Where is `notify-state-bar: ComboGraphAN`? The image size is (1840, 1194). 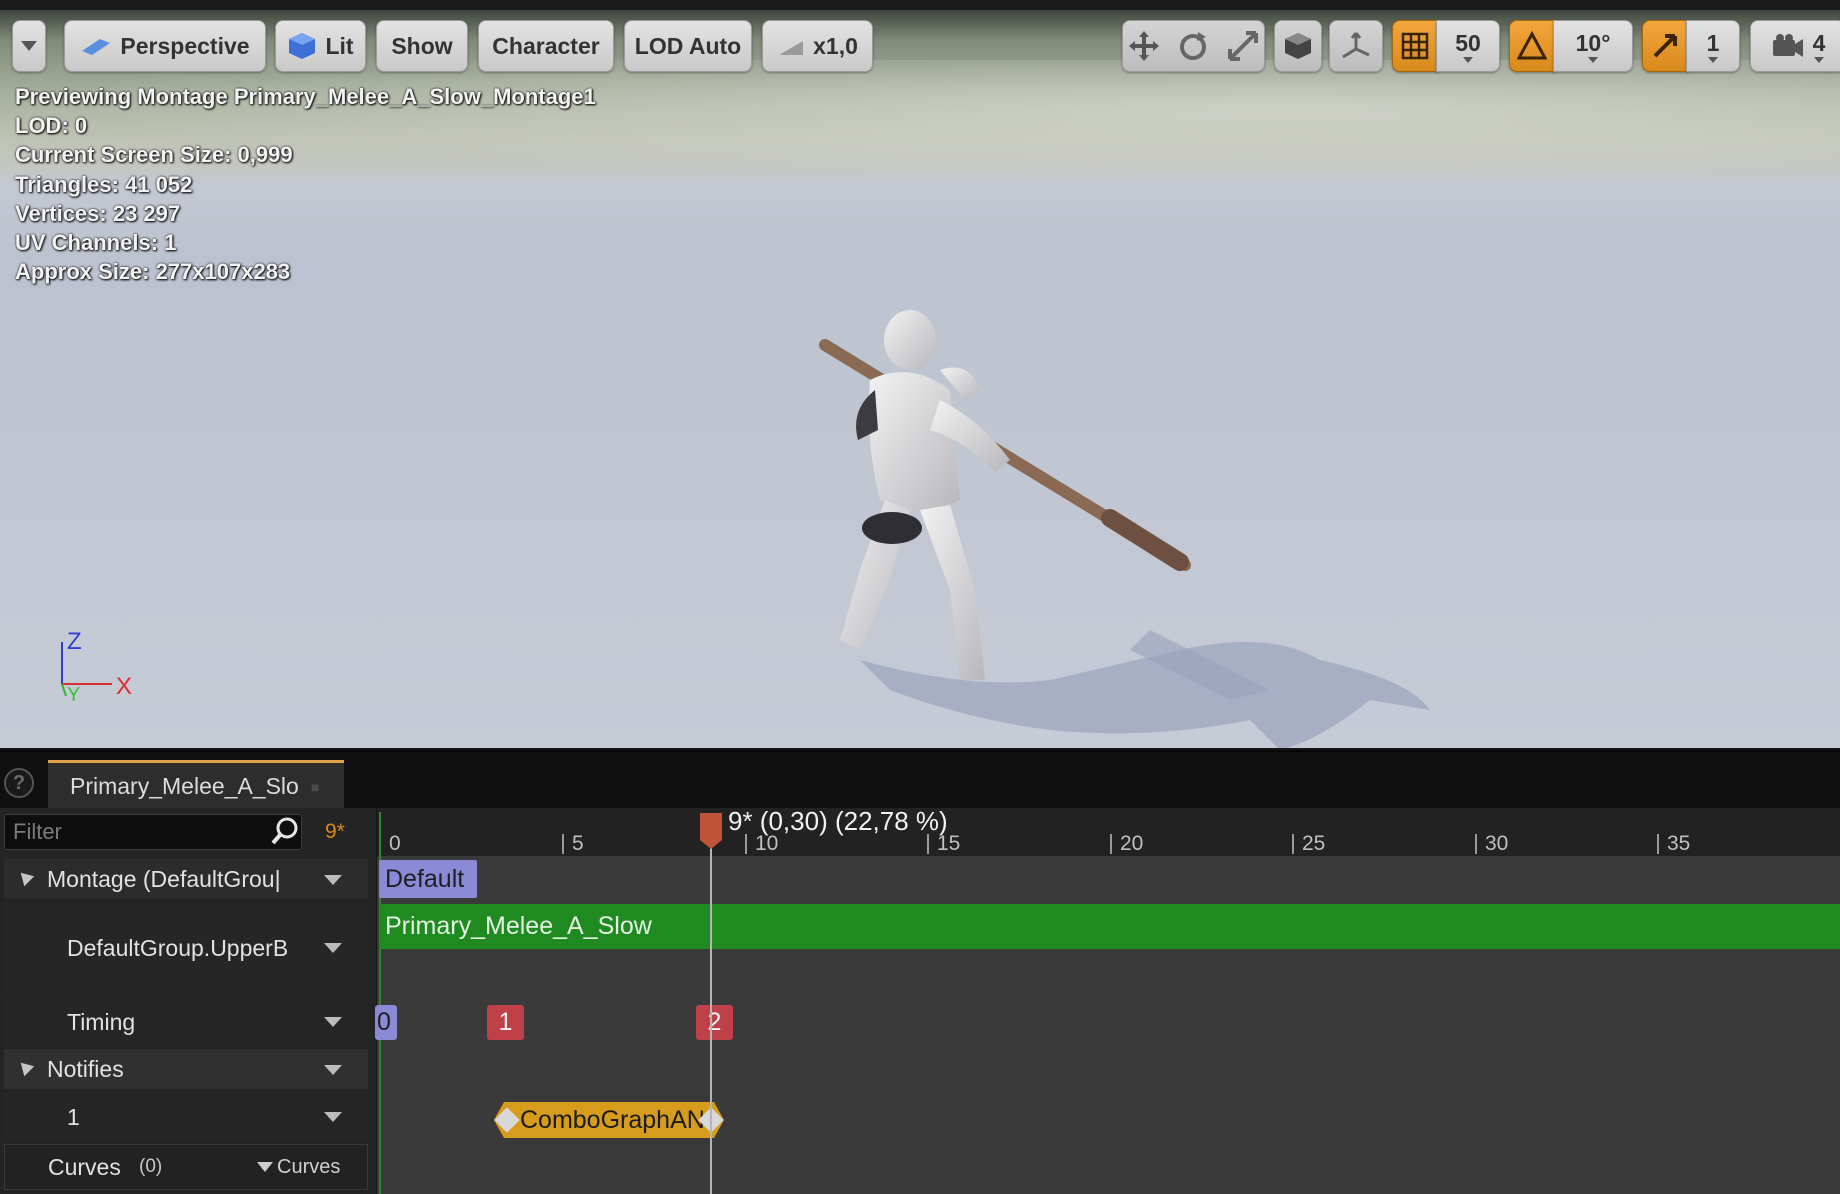
notify-state-bar: ComboGraphAN is located at coordinates (609, 1120).